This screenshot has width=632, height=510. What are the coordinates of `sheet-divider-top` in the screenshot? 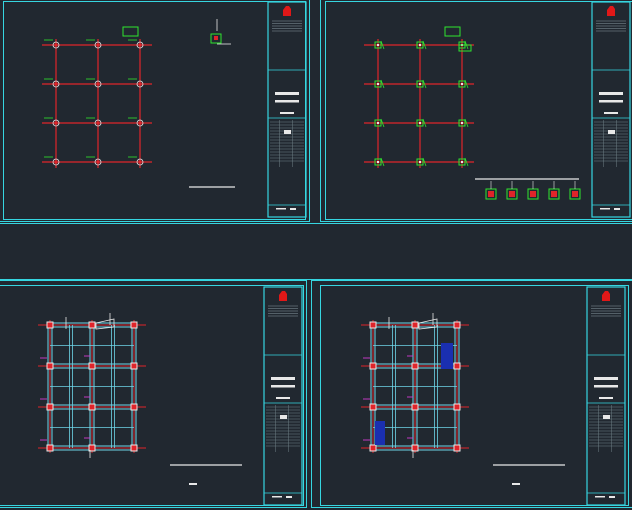 It's located at (316, 223).